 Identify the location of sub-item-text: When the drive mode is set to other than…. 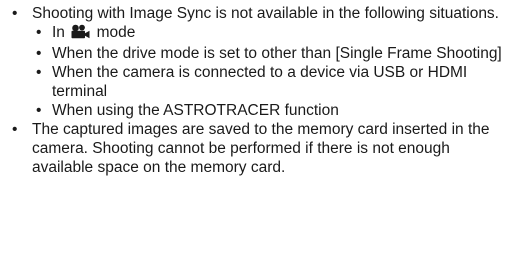
(277, 53).